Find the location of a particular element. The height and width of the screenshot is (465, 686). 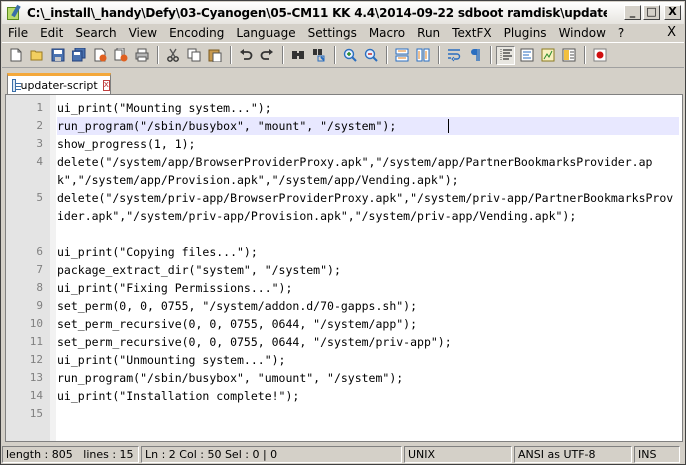

code-line: 3 show_progress(1, 1); is located at coordinates (344, 144).